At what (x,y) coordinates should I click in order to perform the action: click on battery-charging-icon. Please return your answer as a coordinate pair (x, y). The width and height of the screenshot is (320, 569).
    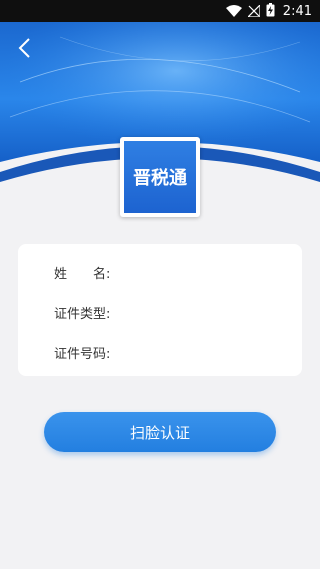
    Looking at the image, I should click on (270, 11).